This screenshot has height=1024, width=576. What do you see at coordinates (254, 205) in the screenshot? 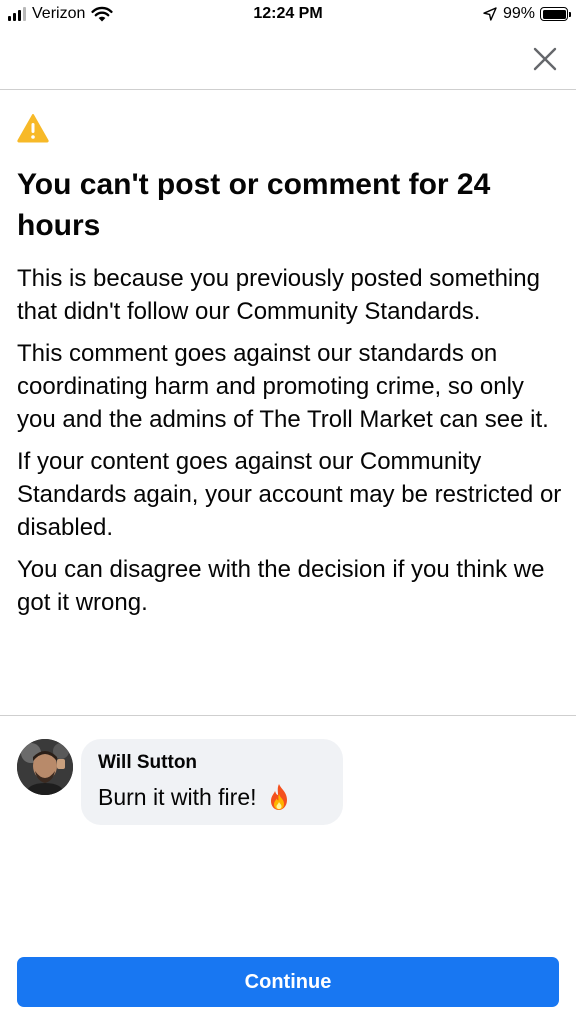
I see `page-title: You can't post or comment for 24 hours` at bounding box center [254, 205].